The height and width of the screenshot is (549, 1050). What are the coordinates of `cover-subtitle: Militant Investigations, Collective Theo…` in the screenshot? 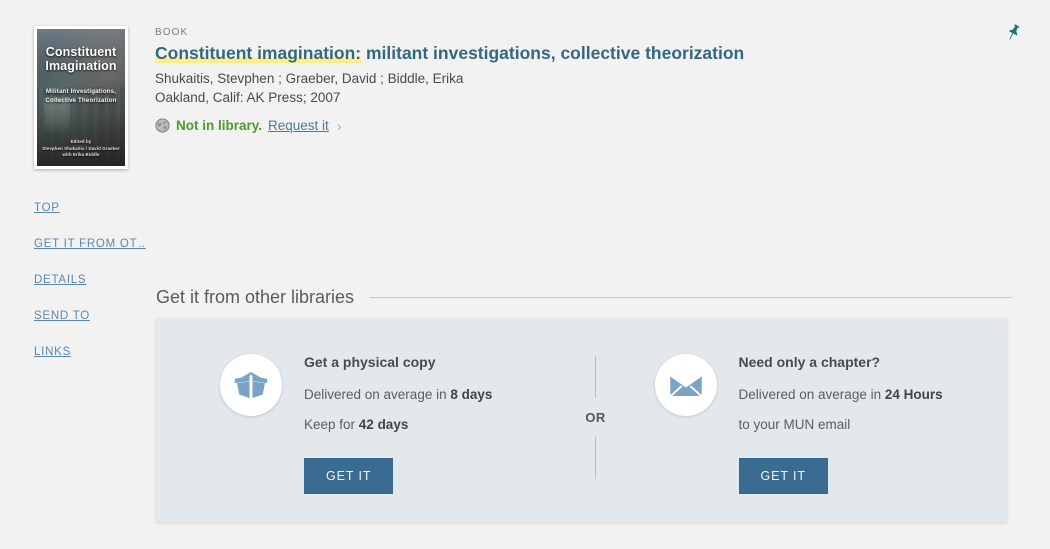 It's located at (81, 96).